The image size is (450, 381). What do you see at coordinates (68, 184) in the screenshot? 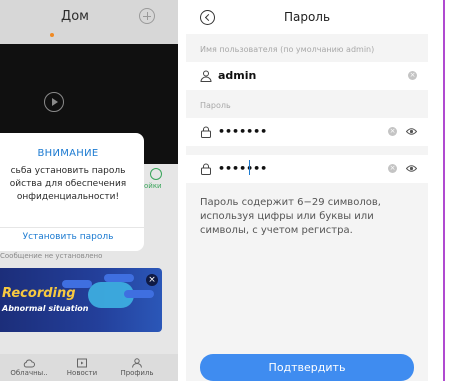
I see `dialog-message-line: ойства для обеспечения` at bounding box center [68, 184].